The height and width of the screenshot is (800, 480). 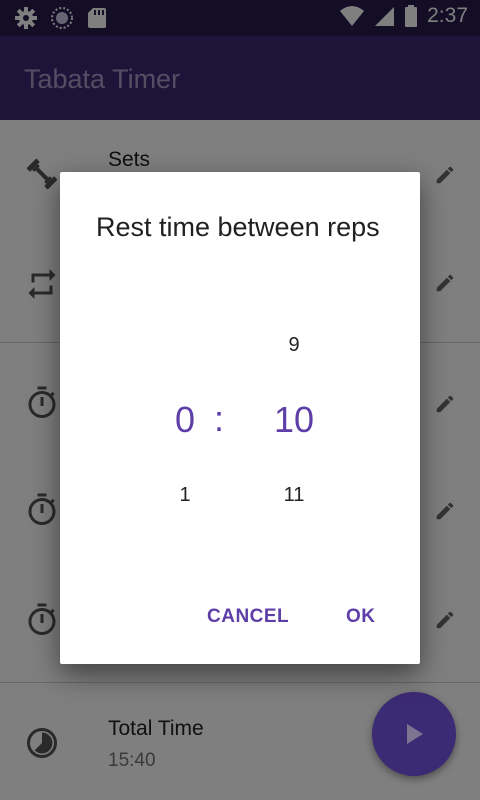 I want to click on dialog-title: Rest time between reps, so click(x=238, y=227).